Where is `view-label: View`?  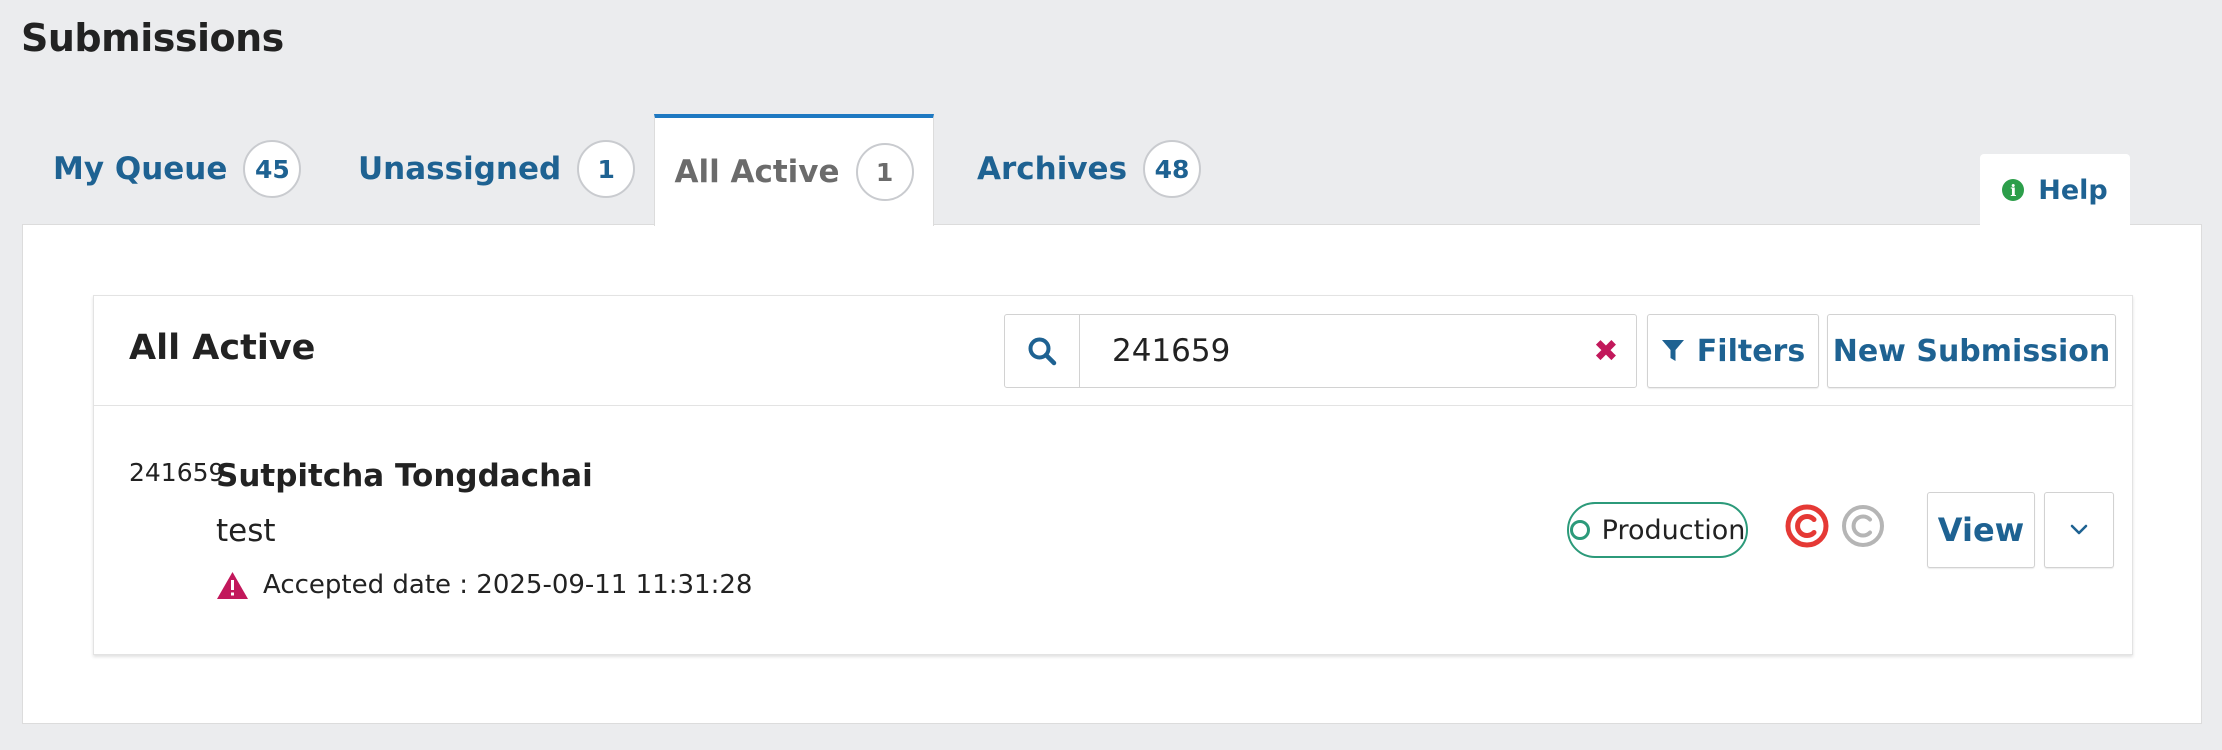
view-label: View is located at coordinates (1981, 530).